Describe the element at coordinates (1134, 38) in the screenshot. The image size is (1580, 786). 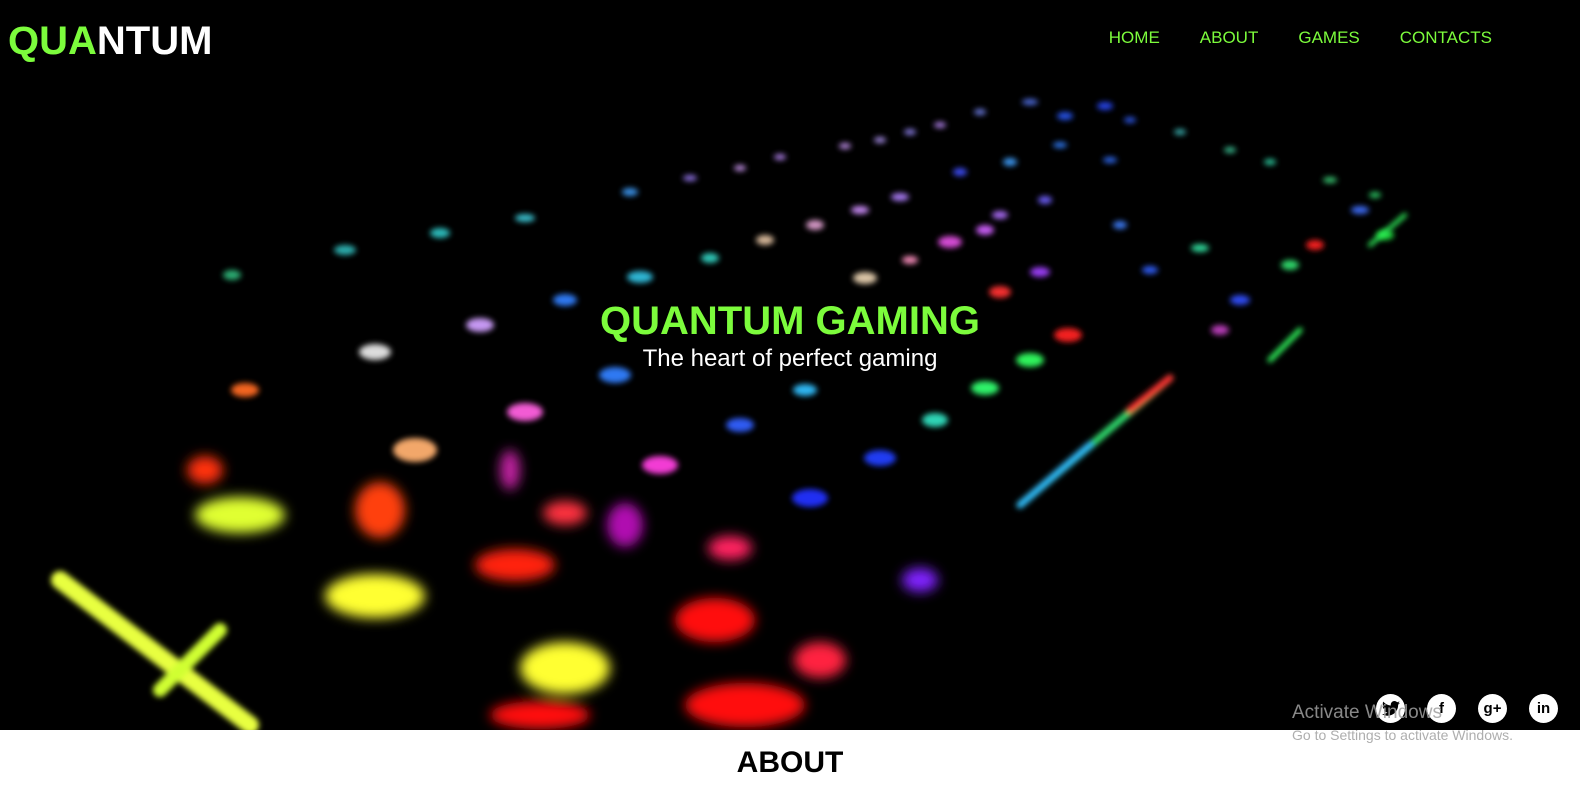
I see `nav-home-link: HOME` at that location.